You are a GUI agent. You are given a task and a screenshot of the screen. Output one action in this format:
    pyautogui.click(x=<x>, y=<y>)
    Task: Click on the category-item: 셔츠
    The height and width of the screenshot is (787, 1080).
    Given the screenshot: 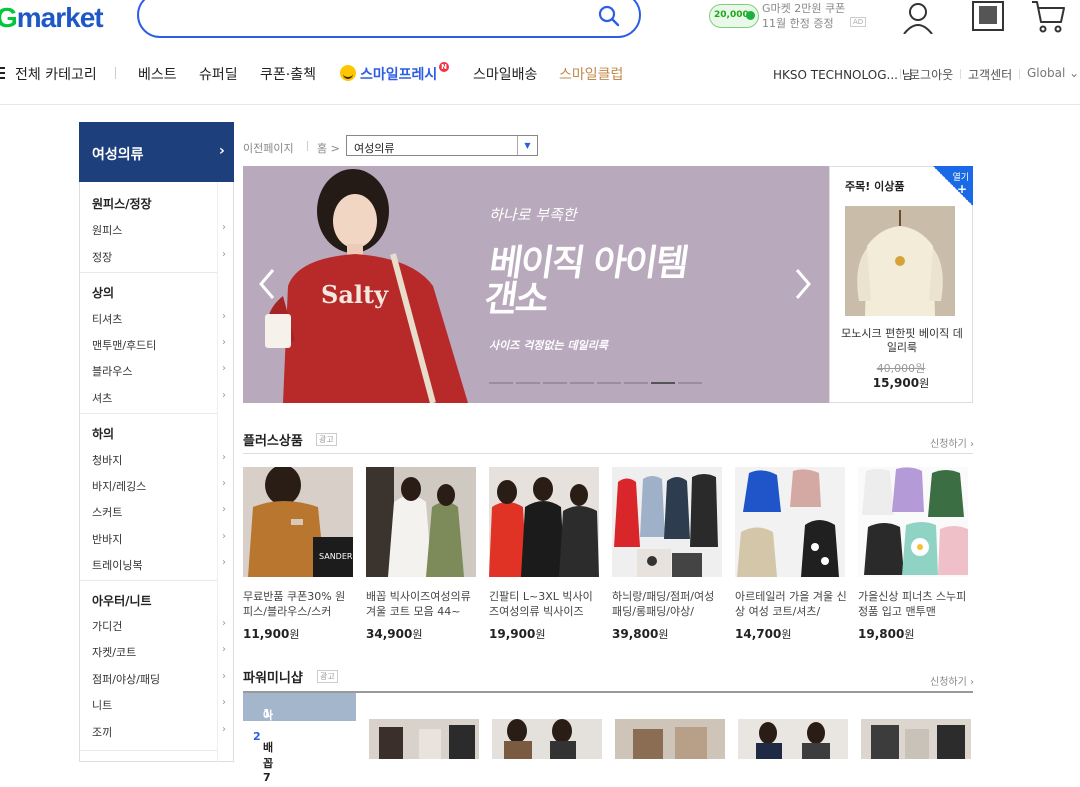 What is the action you would take?
    pyautogui.click(x=102, y=398)
    